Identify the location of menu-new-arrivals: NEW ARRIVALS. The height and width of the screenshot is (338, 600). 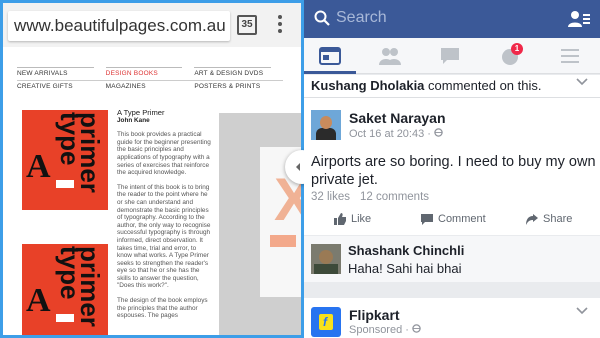
(55, 73).